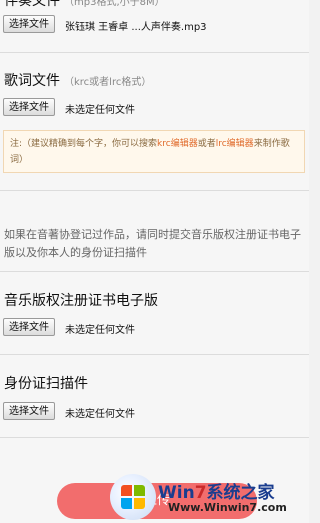 The height and width of the screenshot is (523, 320). I want to click on windows-flag-icon, so click(133, 497).